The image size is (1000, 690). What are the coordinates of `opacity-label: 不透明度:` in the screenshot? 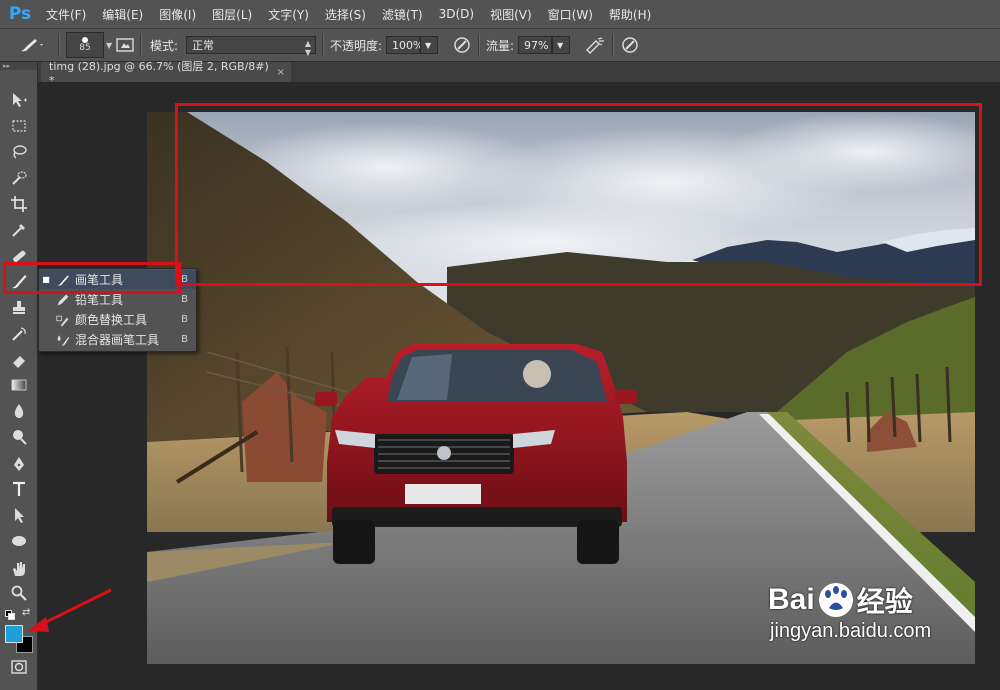 It's located at (356, 45).